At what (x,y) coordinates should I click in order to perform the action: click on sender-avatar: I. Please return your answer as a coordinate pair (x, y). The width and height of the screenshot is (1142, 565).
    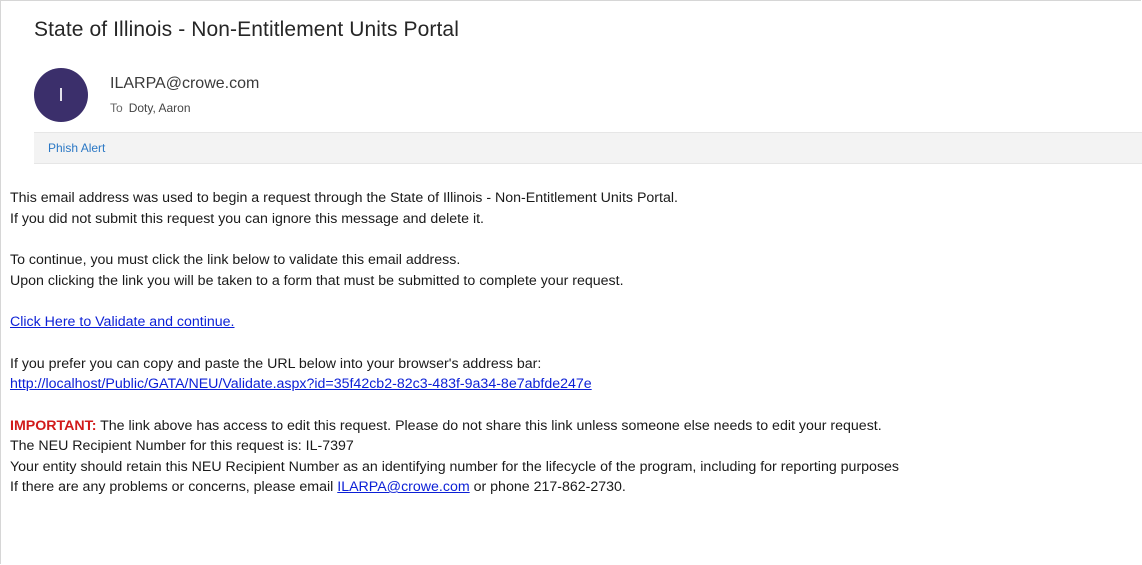
    Looking at the image, I should click on (61, 95).